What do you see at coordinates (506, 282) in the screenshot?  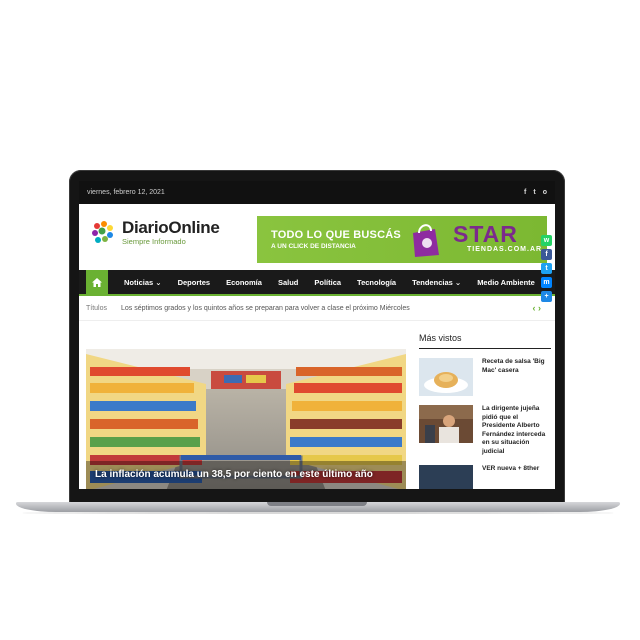 I see `nav-item-medio-ambiente: Medio Ambiente` at bounding box center [506, 282].